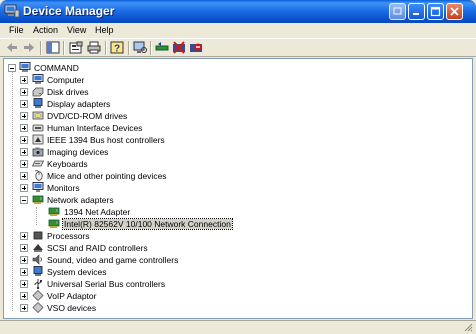 This screenshot has width=476, height=334. I want to click on tree-connector-line, so click(36, 216).